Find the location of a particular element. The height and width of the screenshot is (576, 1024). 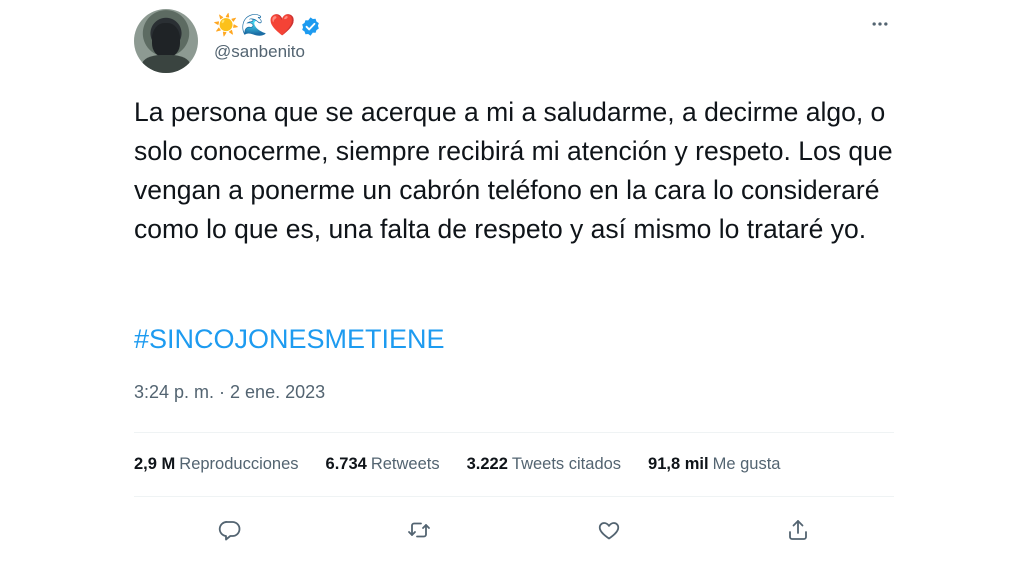

like-button is located at coordinates (609, 530).